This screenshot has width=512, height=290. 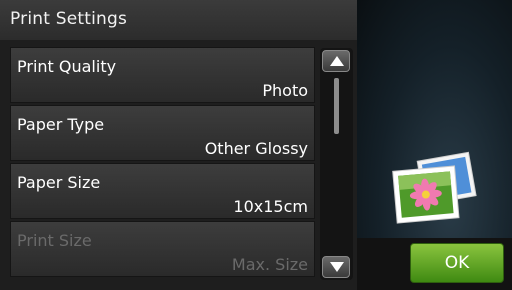 What do you see at coordinates (285, 90) in the screenshot?
I see `setting-value: Photo` at bounding box center [285, 90].